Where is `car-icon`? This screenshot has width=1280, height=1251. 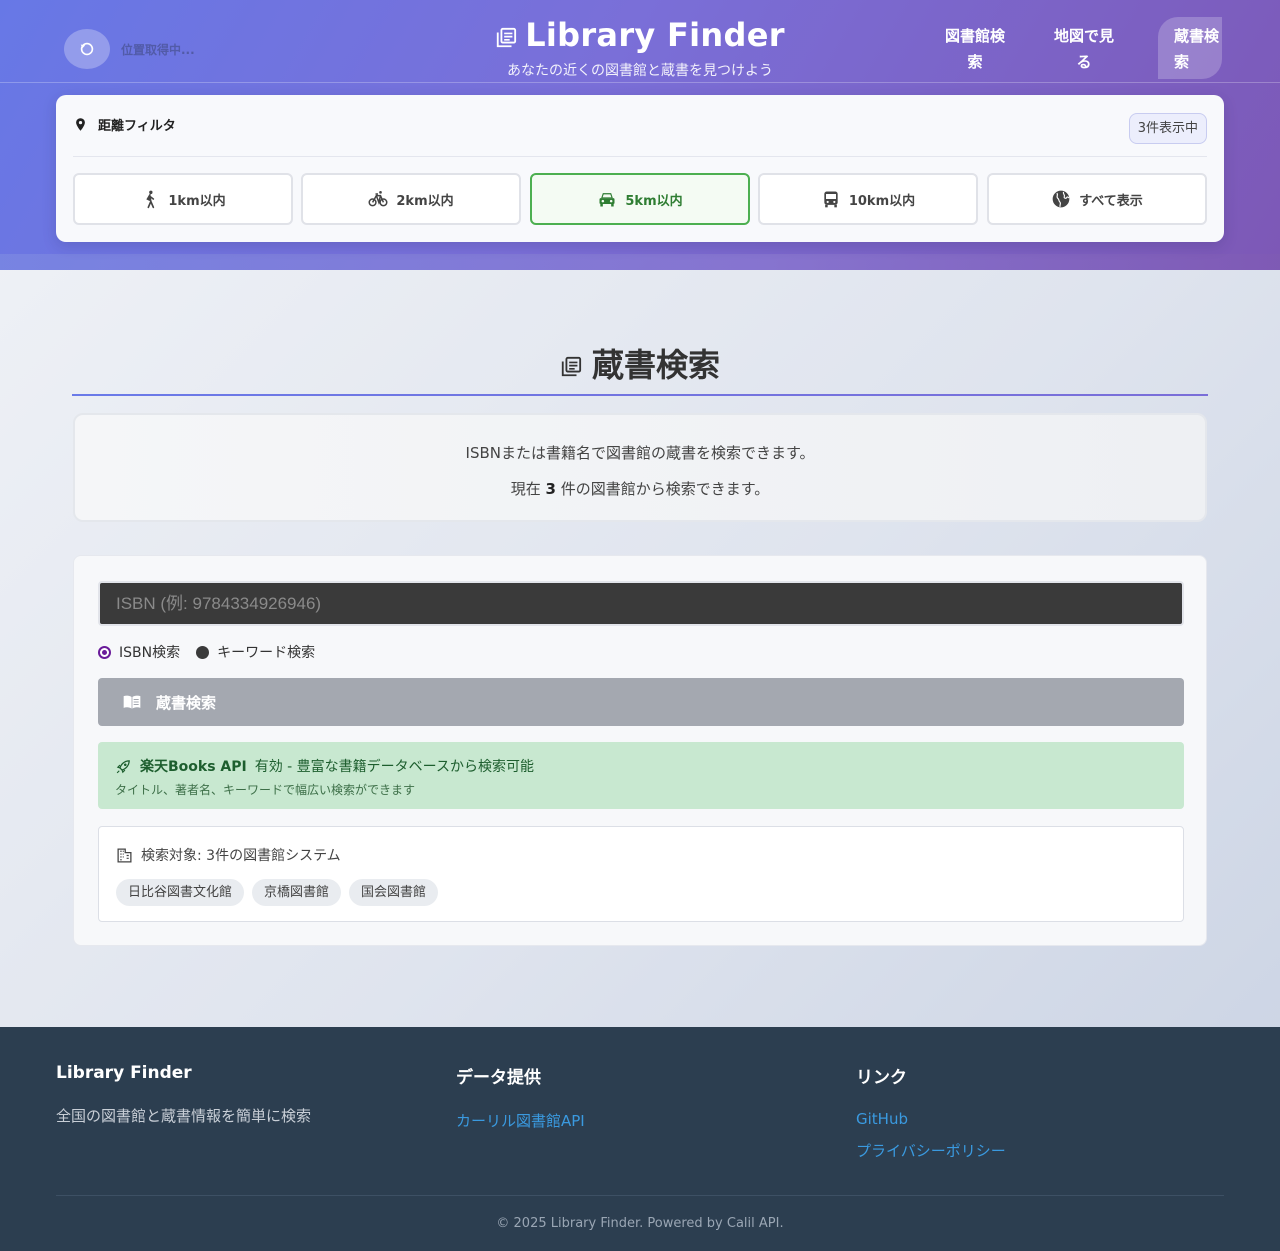
car-icon is located at coordinates (607, 200).